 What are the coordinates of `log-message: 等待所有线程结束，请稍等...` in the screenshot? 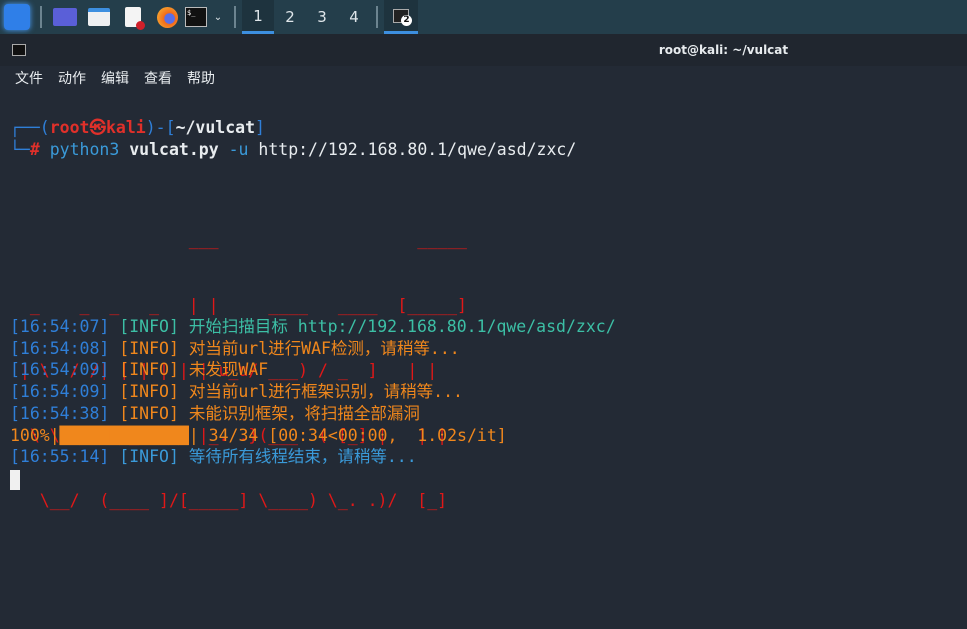 It's located at (302, 457).